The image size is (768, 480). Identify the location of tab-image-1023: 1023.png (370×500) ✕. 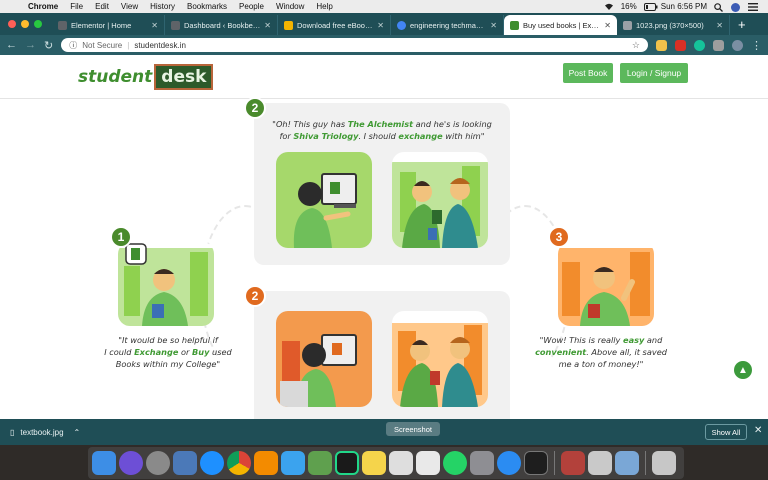
(673, 25).